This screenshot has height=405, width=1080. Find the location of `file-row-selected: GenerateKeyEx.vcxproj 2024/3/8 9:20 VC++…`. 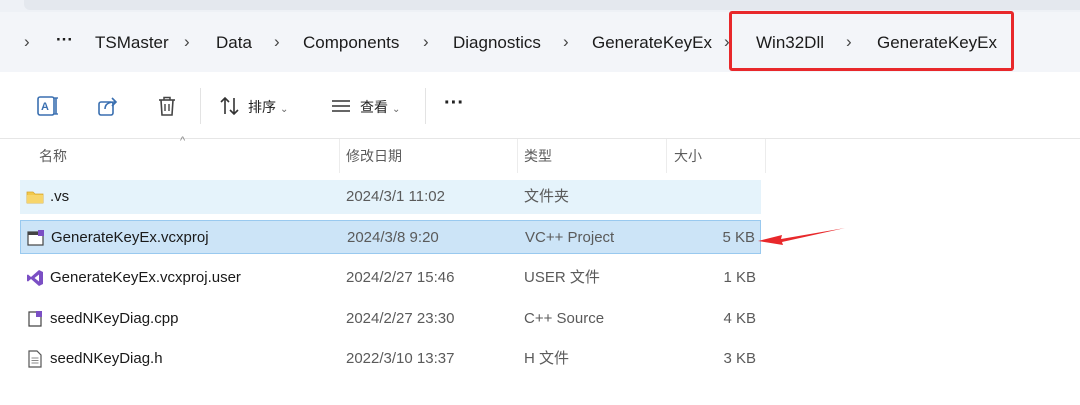

file-row-selected: GenerateKeyEx.vcxproj 2024/3/8 9:20 VC++… is located at coordinates (390, 237).